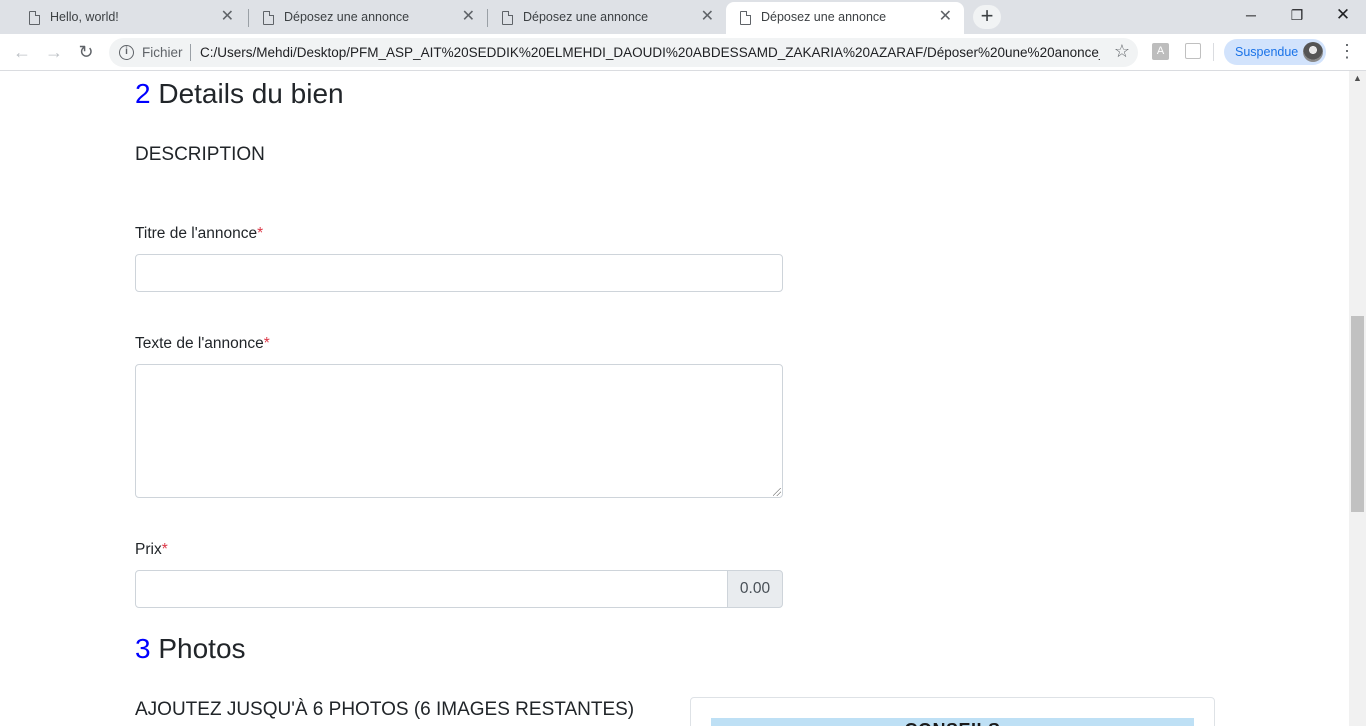 This screenshot has height=726, width=1366. I want to click on section-number: 3, so click(143, 648).